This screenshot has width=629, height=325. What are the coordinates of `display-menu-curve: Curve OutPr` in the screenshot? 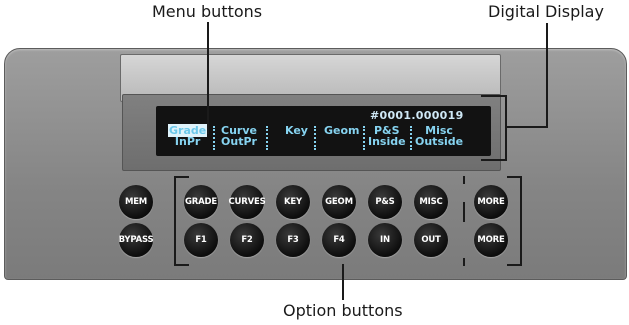 It's located at (239, 136).